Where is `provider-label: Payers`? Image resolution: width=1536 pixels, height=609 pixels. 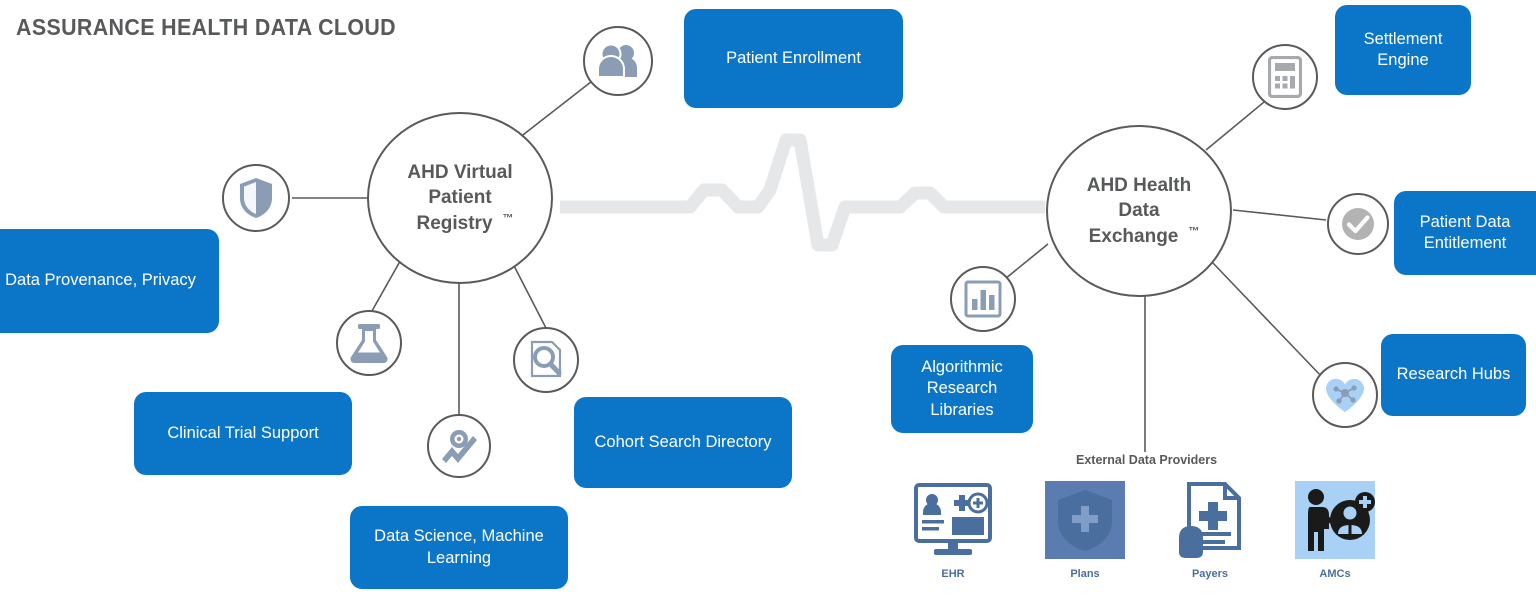
provider-label: Payers is located at coordinates (1210, 574).